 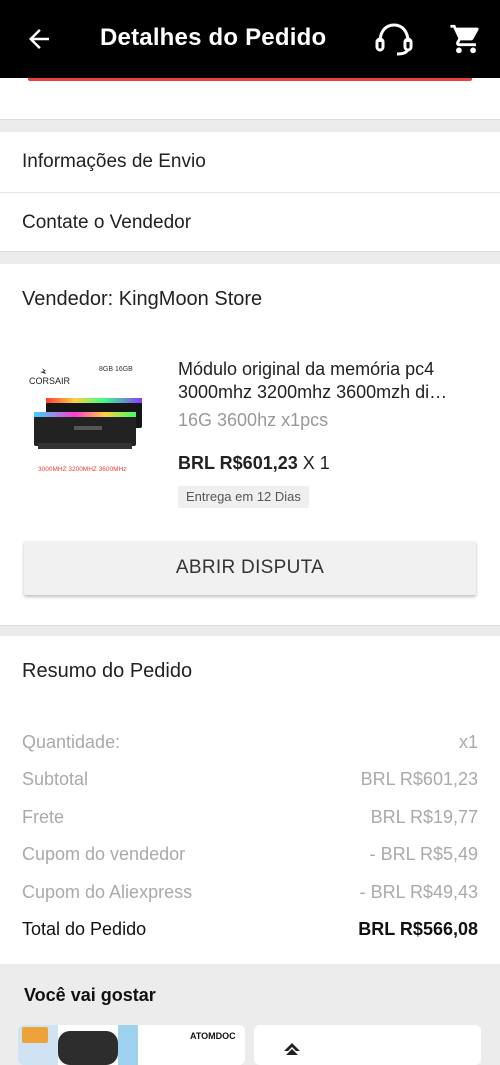 I want to click on order-links: Informações de Envio Contate o Vendedor, so click(x=250, y=192).